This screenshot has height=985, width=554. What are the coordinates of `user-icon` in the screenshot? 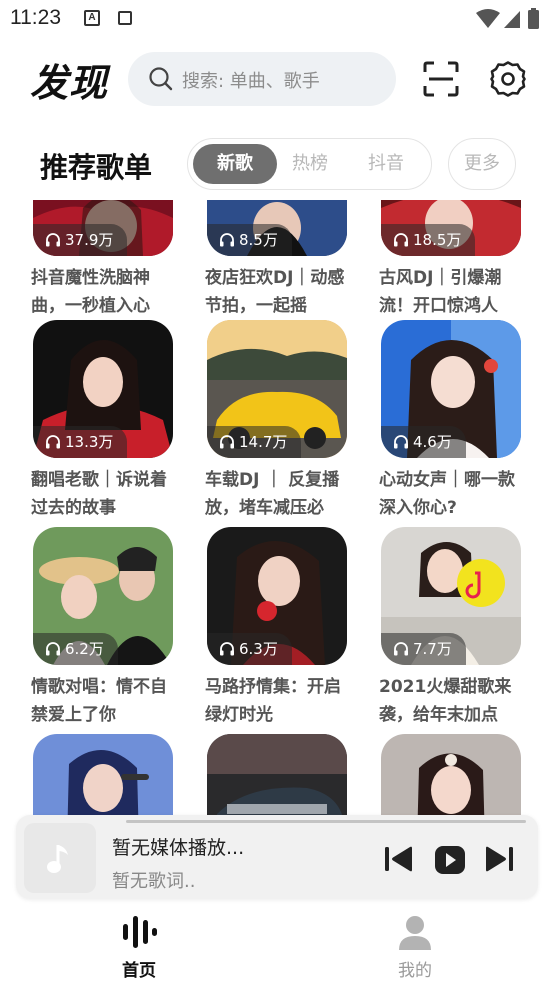 It's located at (415, 933).